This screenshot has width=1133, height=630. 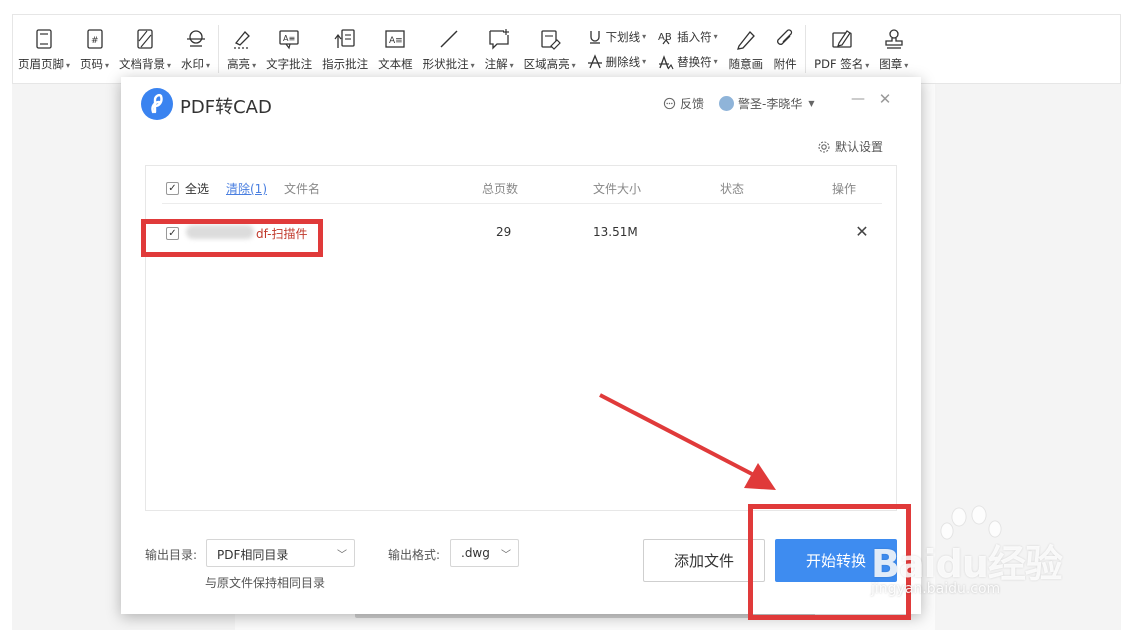 I want to click on baidu-watermark: Baidu经验 jingyan.baidu.com, so click(x=970, y=555).